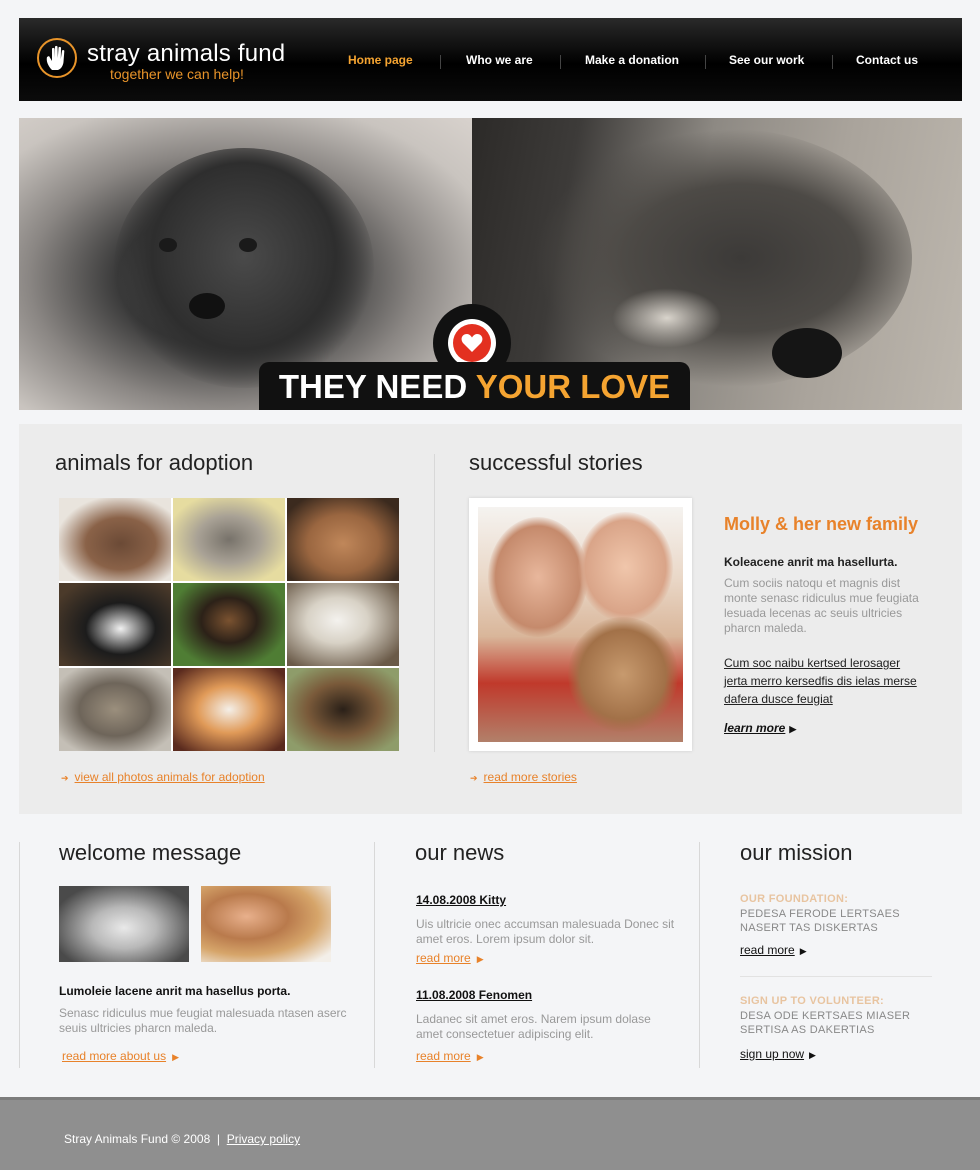 The width and height of the screenshot is (980, 1170). Describe the element at coordinates (812, 1001) in the screenshot. I see `mission-heading: SIGN UP TO VOLUNTEER:` at that location.